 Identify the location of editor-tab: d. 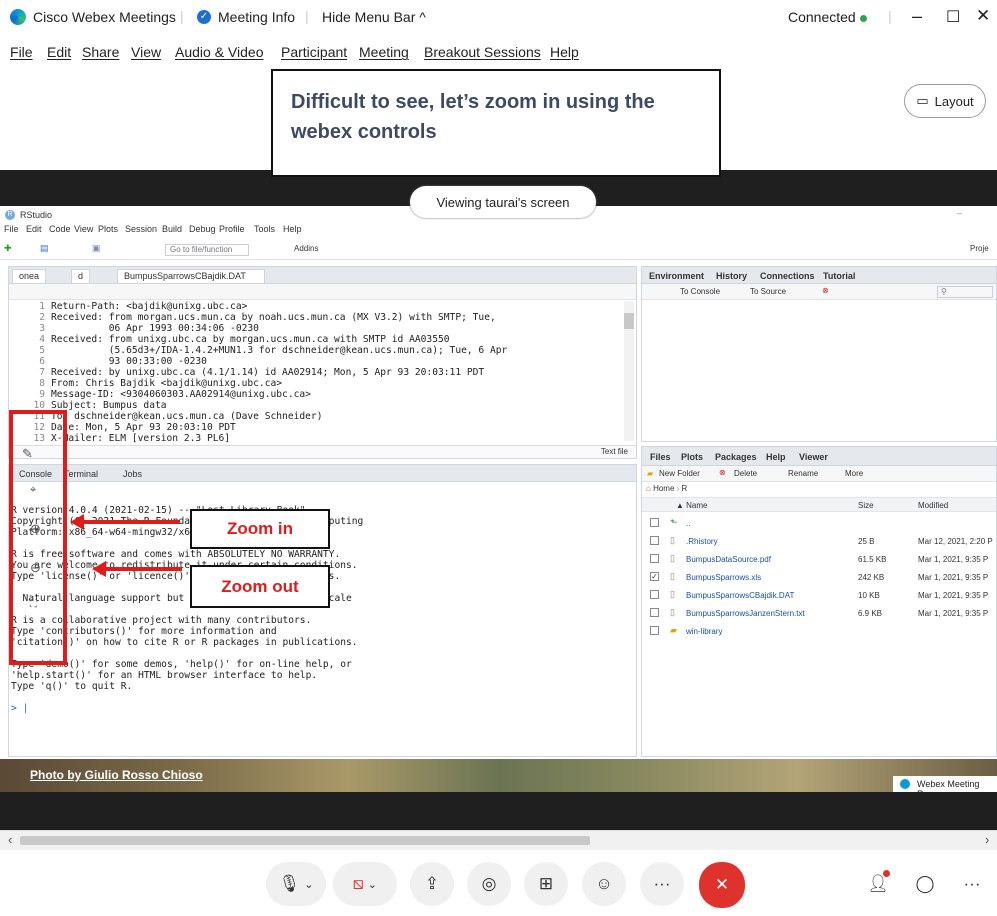
(81, 276).